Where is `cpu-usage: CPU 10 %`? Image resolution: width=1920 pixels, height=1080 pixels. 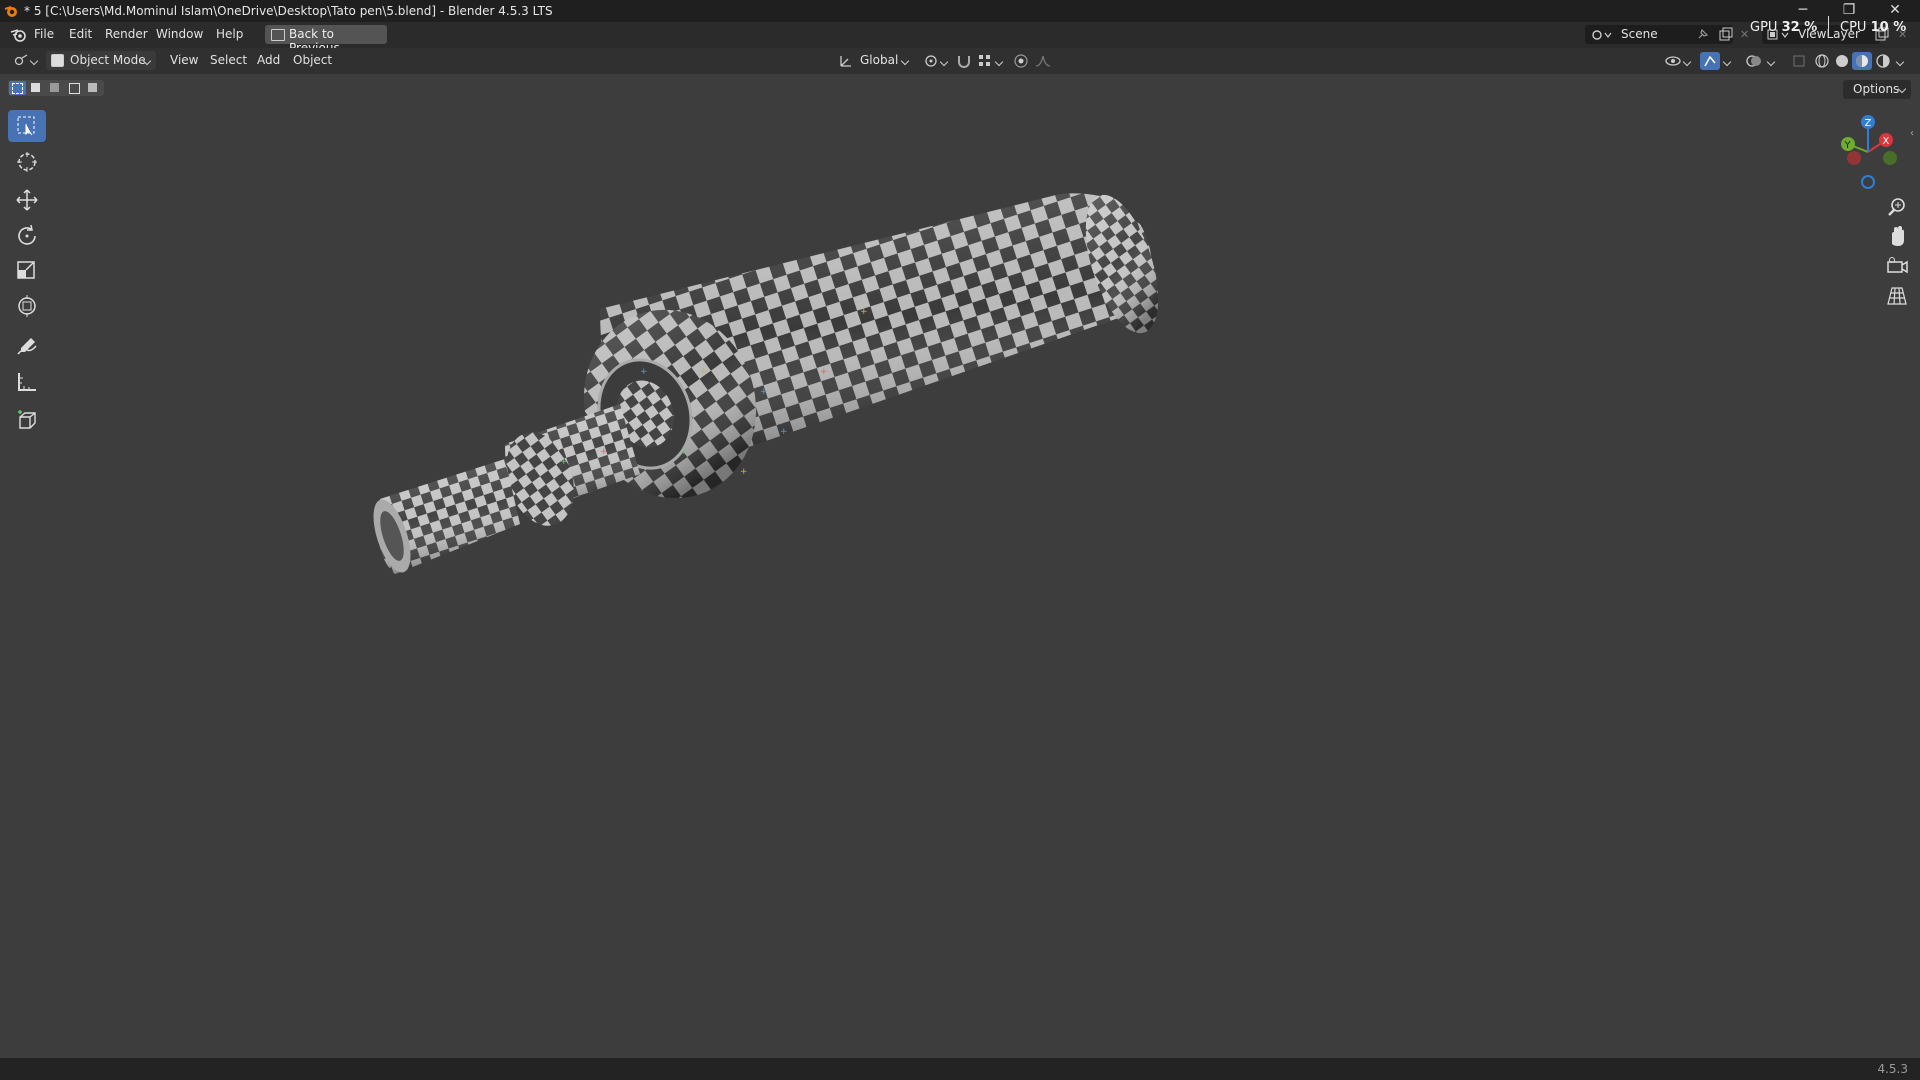
cpu-usage: CPU 10 % is located at coordinates (1873, 27).